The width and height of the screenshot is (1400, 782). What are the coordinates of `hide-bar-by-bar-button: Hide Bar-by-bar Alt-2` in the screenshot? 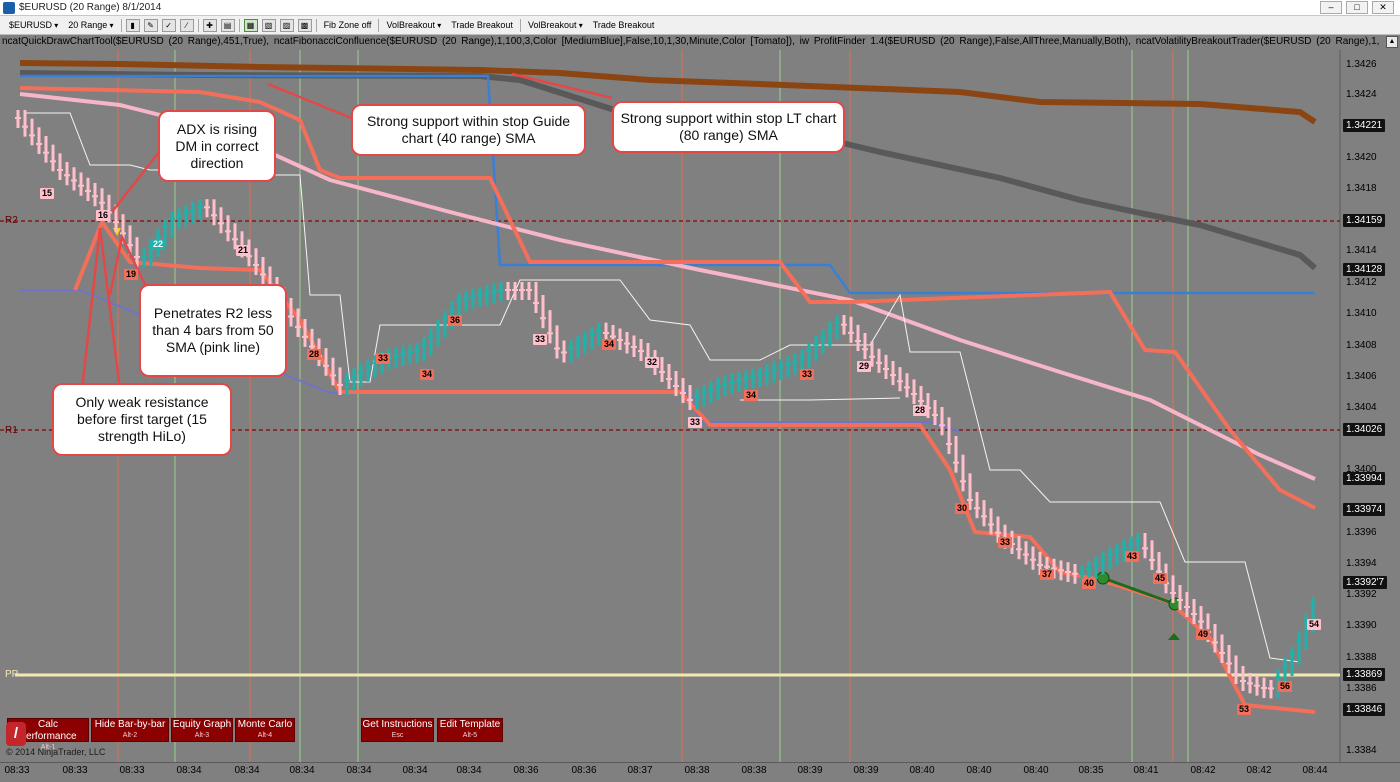 It's located at (130, 730).